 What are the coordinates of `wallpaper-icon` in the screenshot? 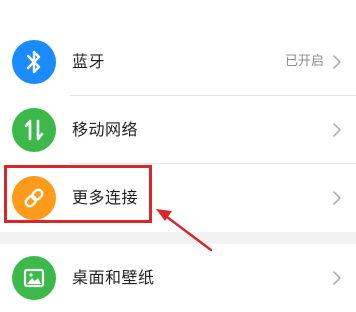 It's located at (34, 278).